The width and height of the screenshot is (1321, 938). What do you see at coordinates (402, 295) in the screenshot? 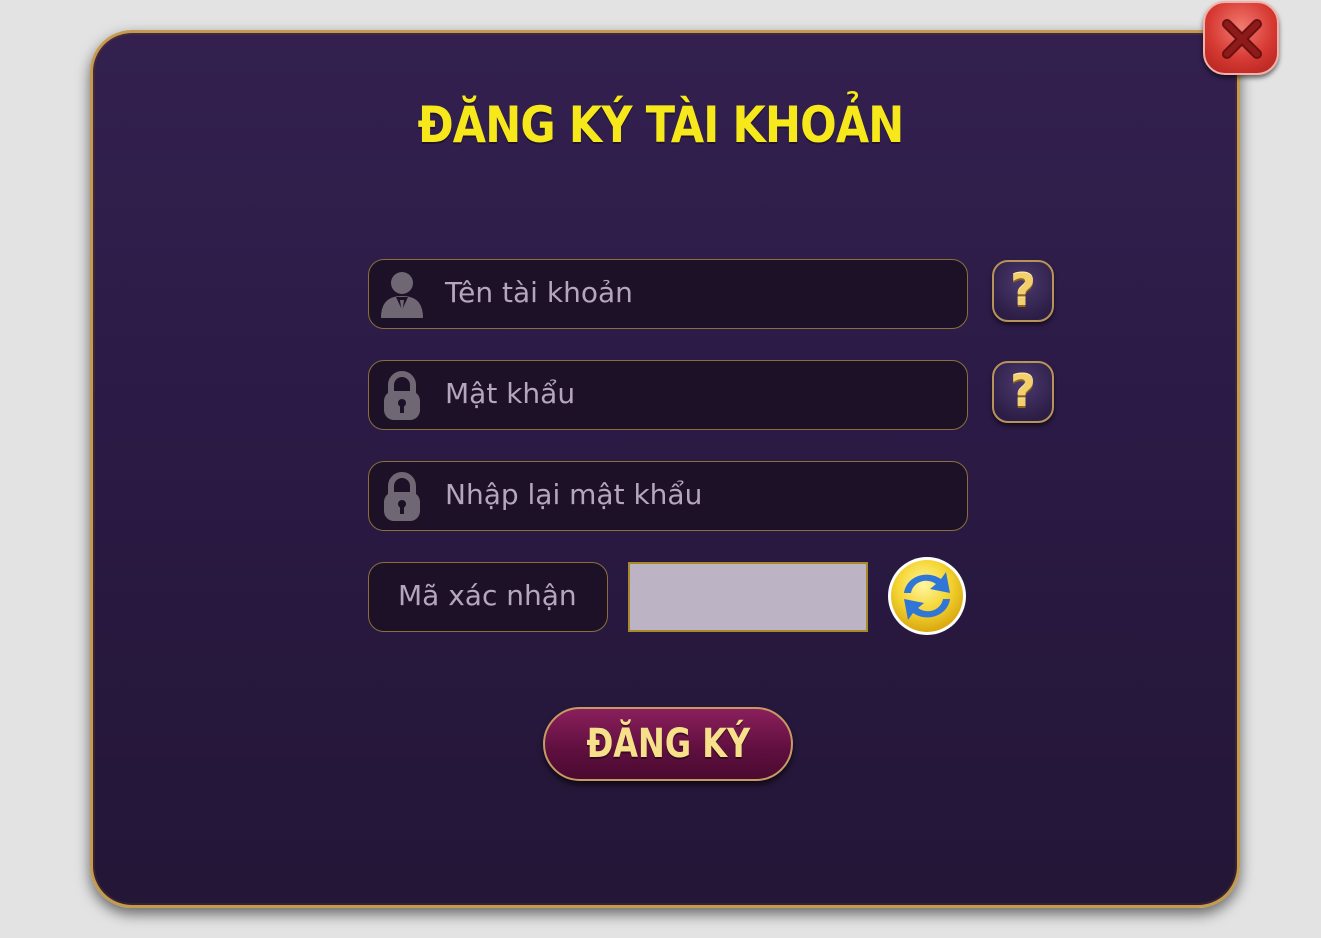
I see `user-icon` at bounding box center [402, 295].